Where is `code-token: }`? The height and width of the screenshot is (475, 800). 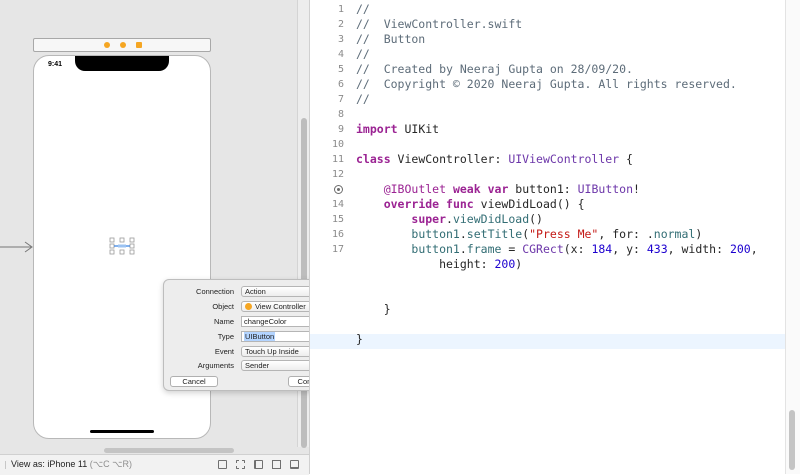
code-token: } is located at coordinates (359, 339).